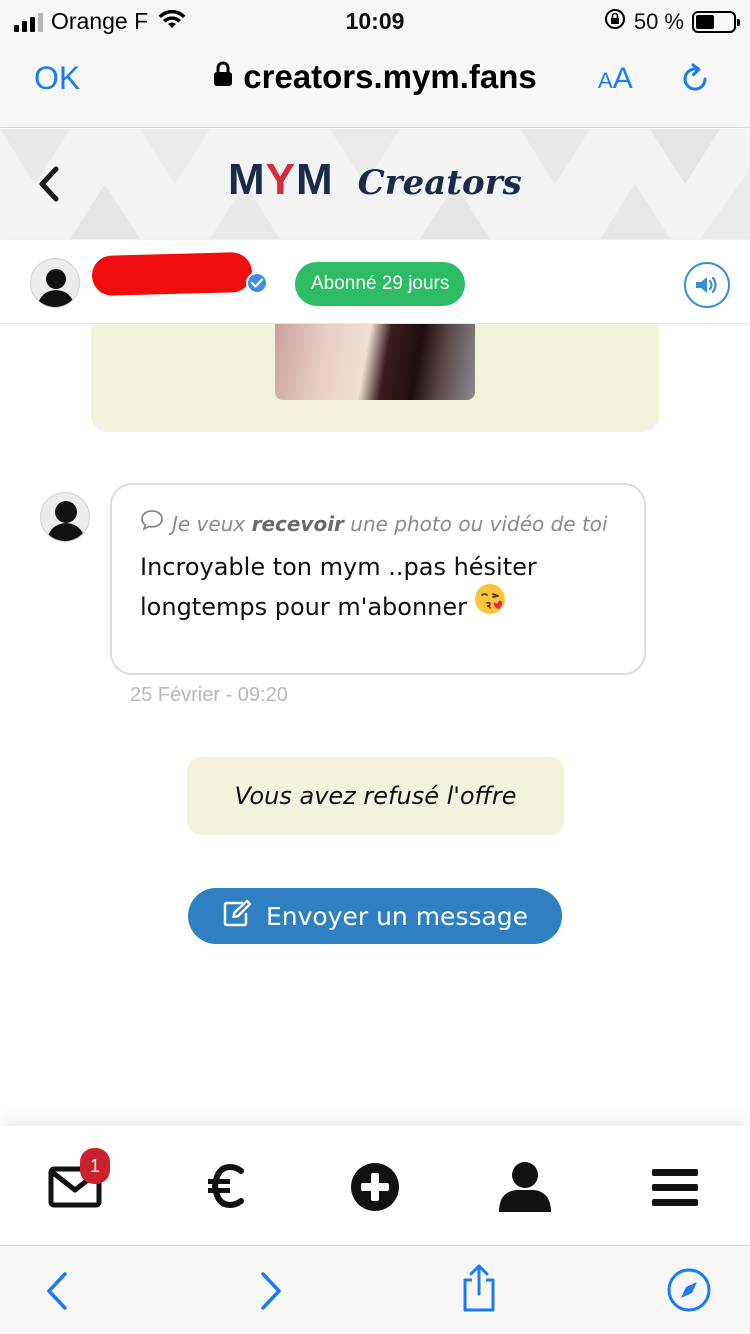 The width and height of the screenshot is (750, 1334). What do you see at coordinates (281, 179) in the screenshot?
I see `logo-mym: MYM` at bounding box center [281, 179].